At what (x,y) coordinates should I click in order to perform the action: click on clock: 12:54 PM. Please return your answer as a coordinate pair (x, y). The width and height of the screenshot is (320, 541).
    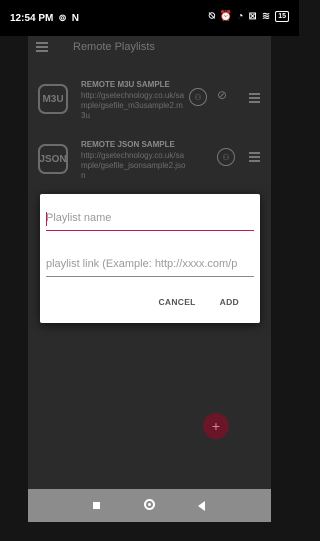
    Looking at the image, I should click on (32, 18).